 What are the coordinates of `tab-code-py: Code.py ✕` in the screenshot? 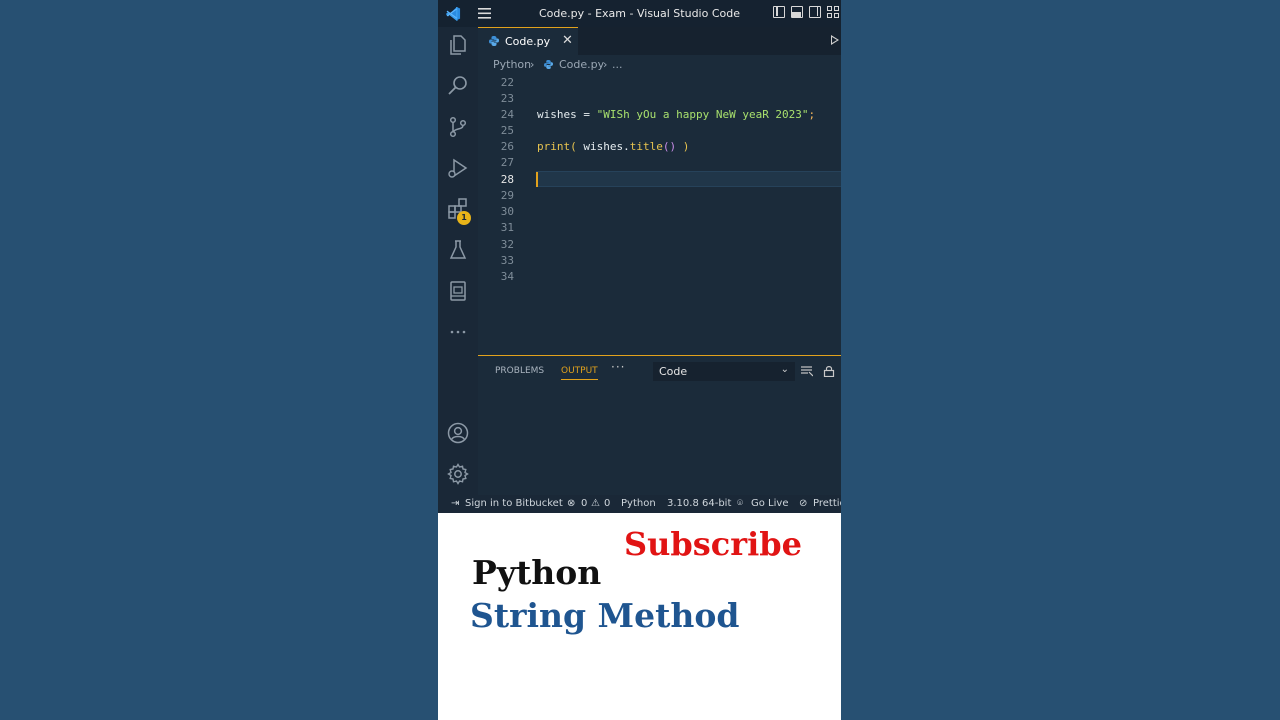 It's located at (528, 41).